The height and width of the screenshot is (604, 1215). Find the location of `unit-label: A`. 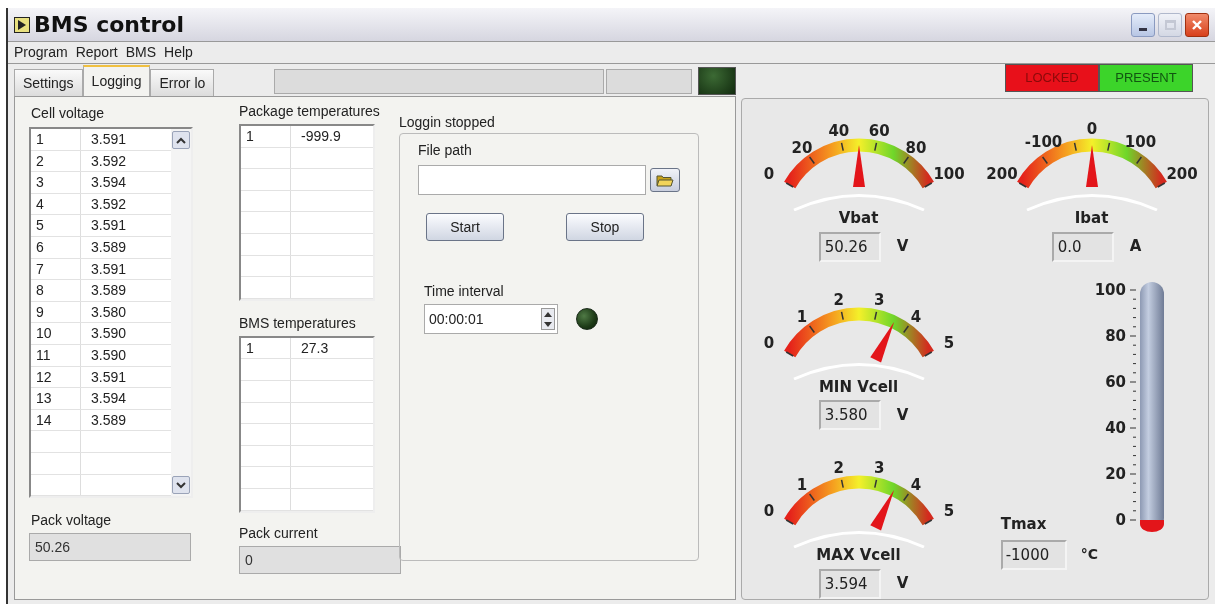

unit-label: A is located at coordinates (1135, 247).